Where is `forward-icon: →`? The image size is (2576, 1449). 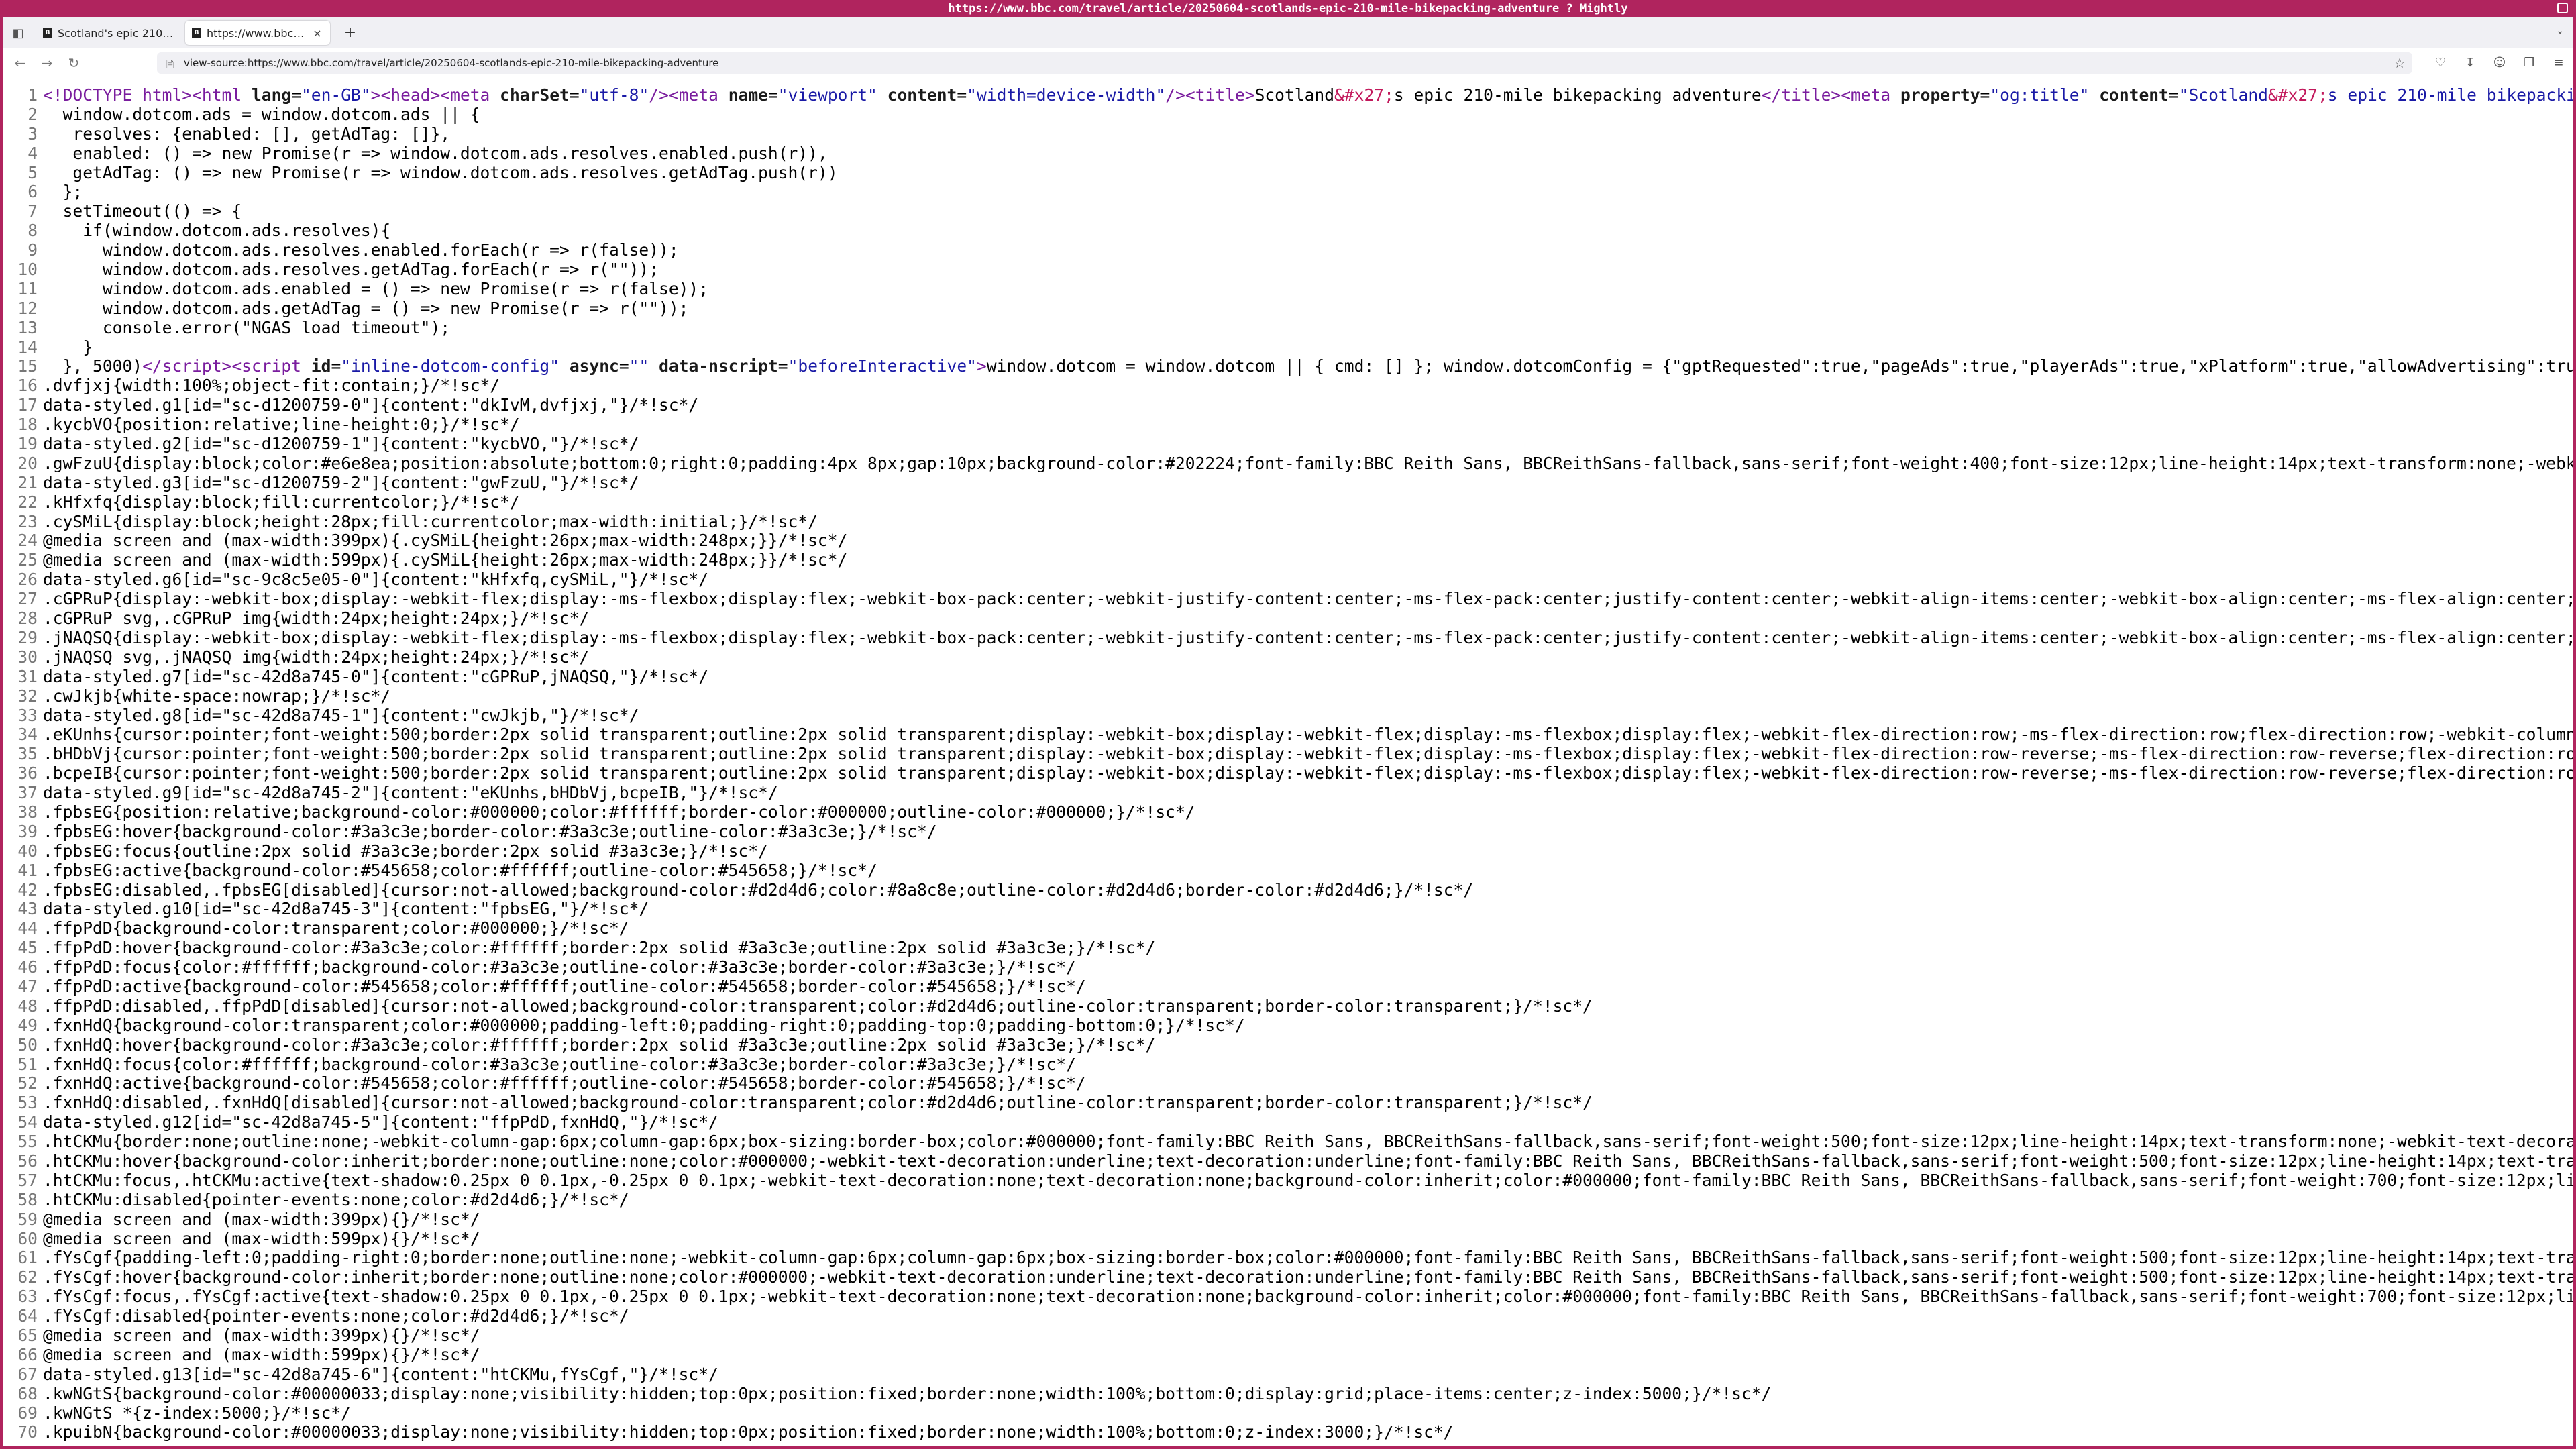 forward-icon: → is located at coordinates (47, 63).